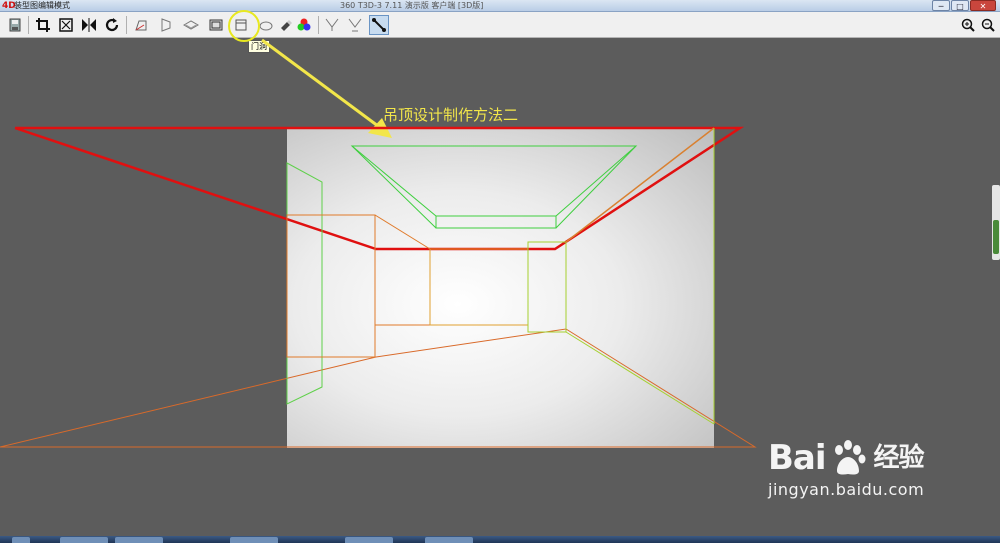  What do you see at coordinates (402, 232) in the screenshot?
I see `left-wall-edge` at bounding box center [402, 232].